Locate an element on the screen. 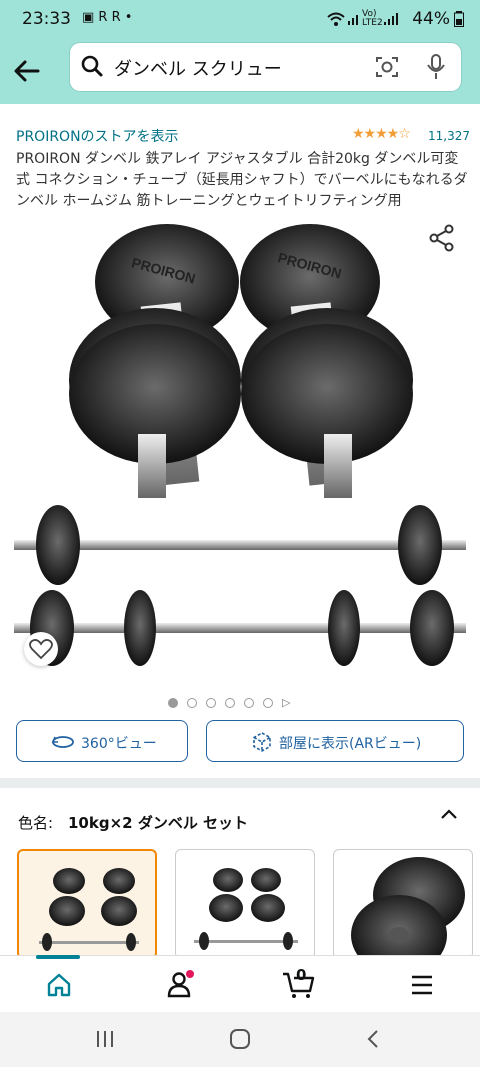 This screenshot has height=1067, width=480. wishlist-button is located at coordinates (41, 649).